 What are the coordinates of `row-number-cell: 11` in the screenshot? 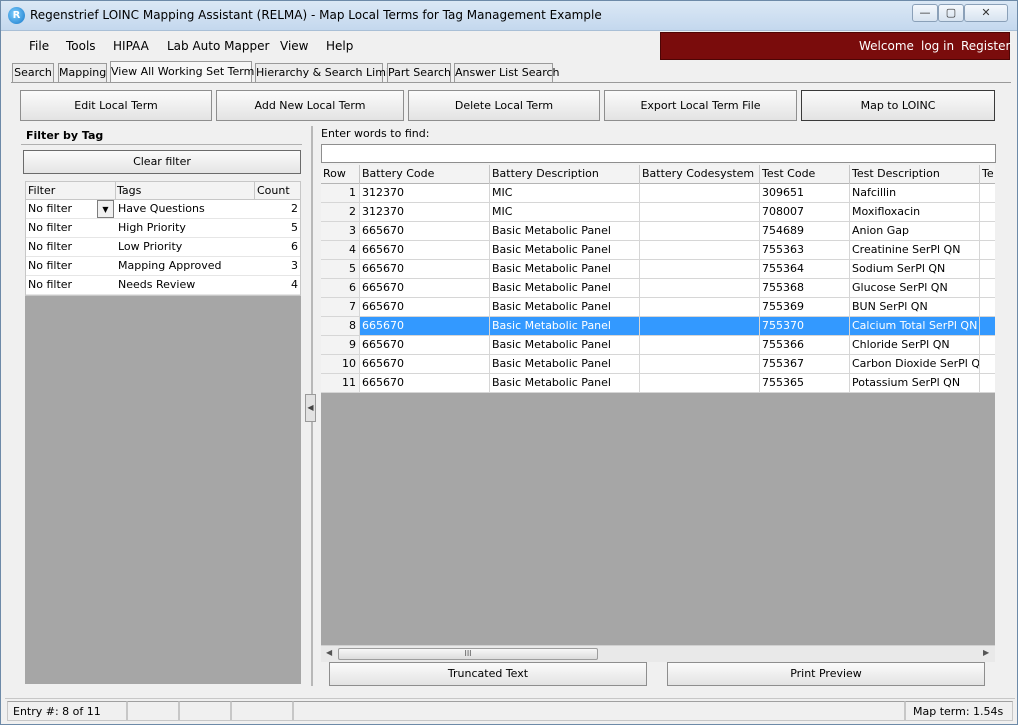 It's located at (340, 383).